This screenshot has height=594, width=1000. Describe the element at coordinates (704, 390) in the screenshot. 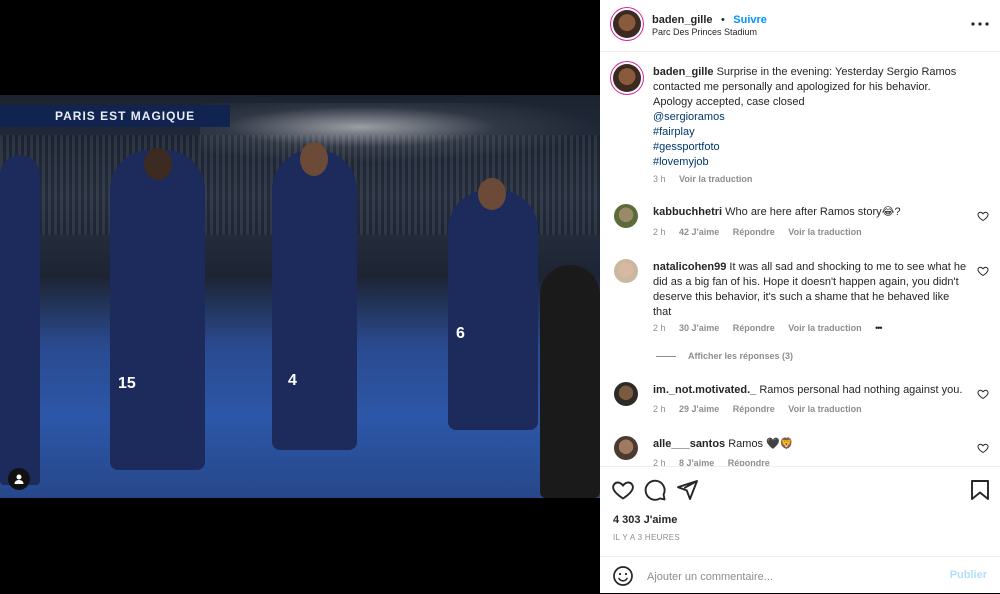

I see `comment-username: im._not.motivated._` at that location.